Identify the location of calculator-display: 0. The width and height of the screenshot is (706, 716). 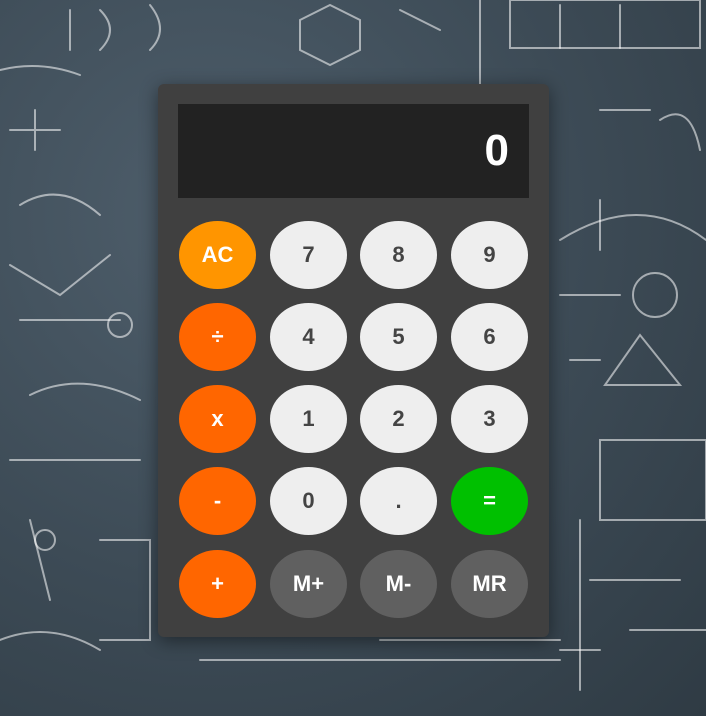
(353, 151).